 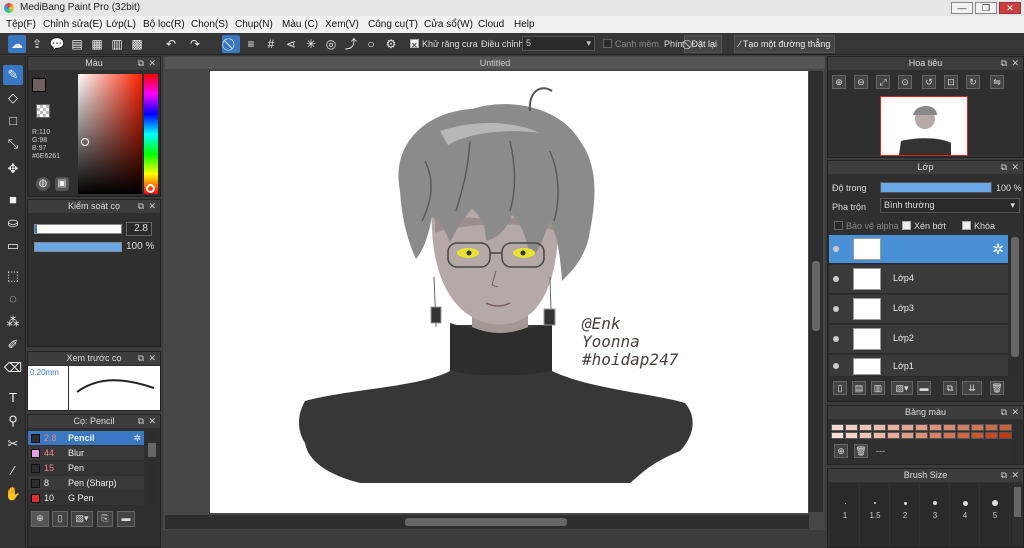 I want to click on eraser-tool-icon: ◇, so click(x=13, y=98).